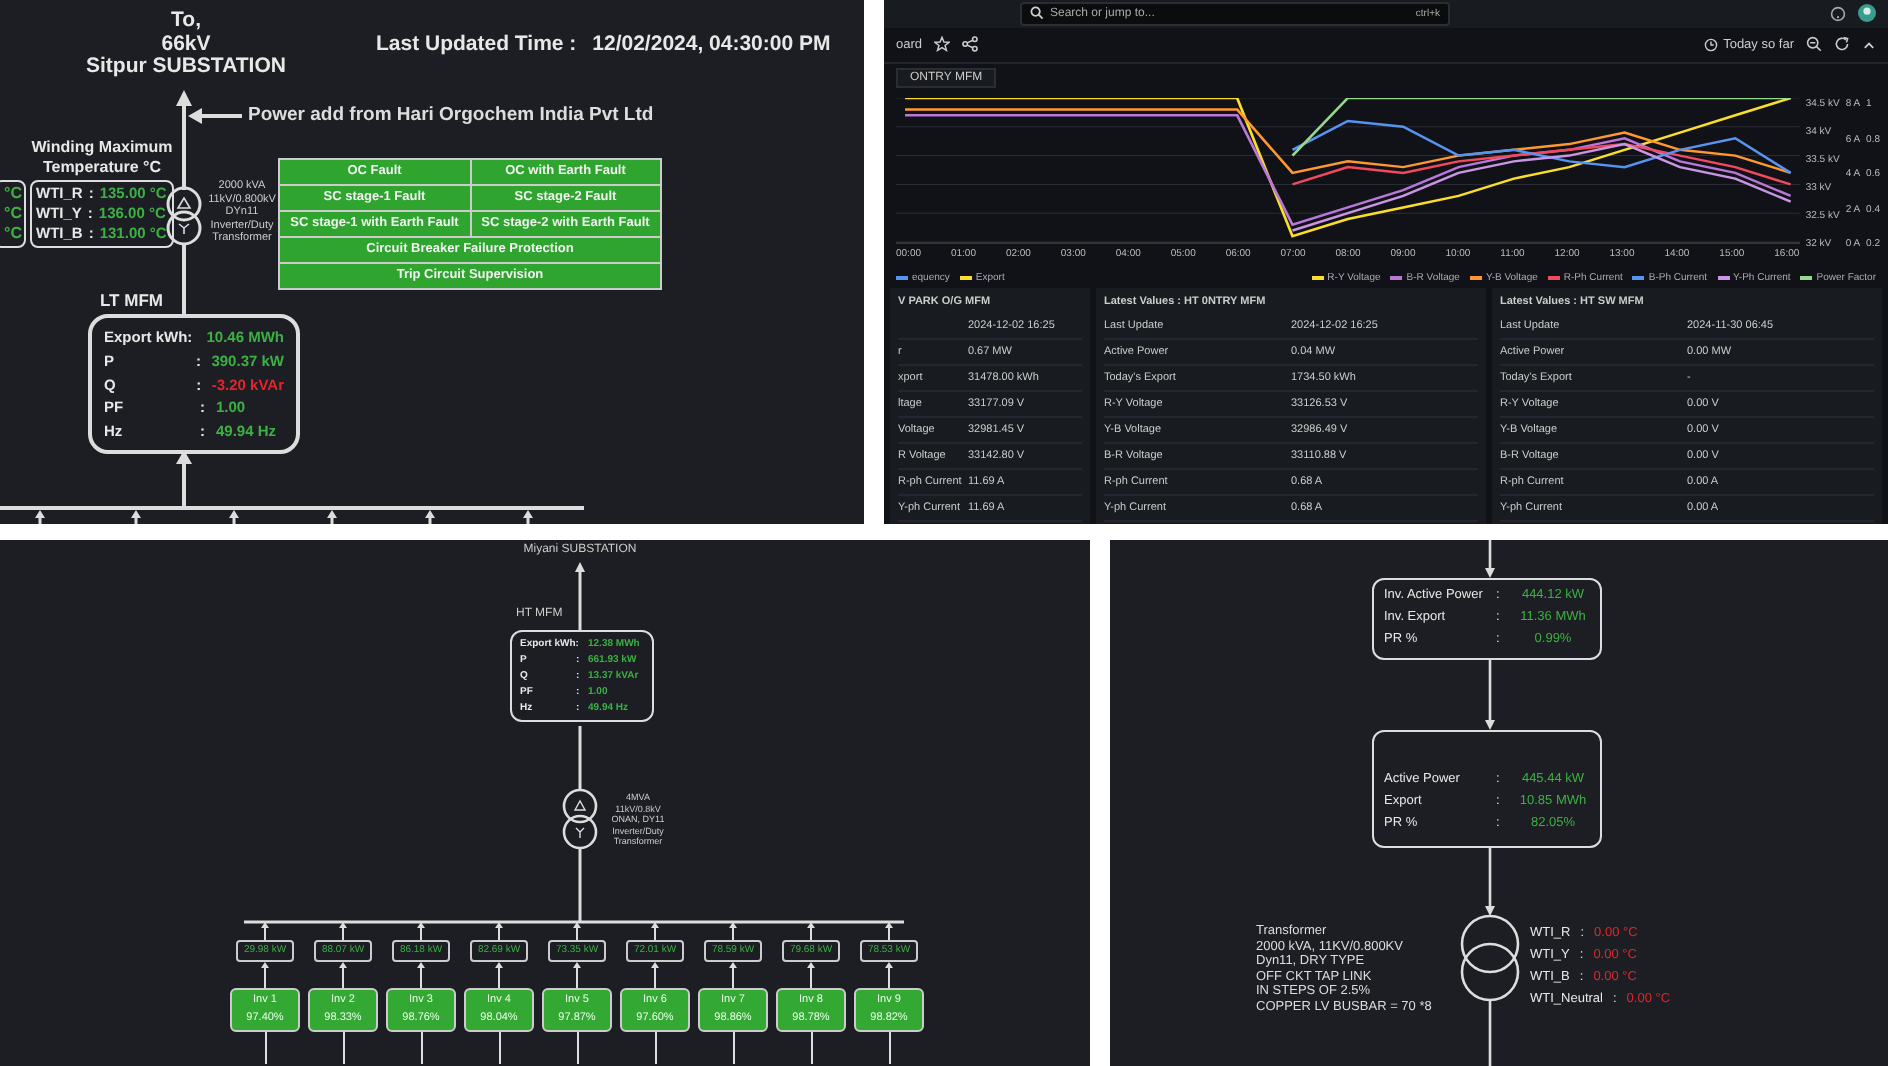  Describe the element at coordinates (1869, 44) in the screenshot. I see `collapse-icon` at that location.